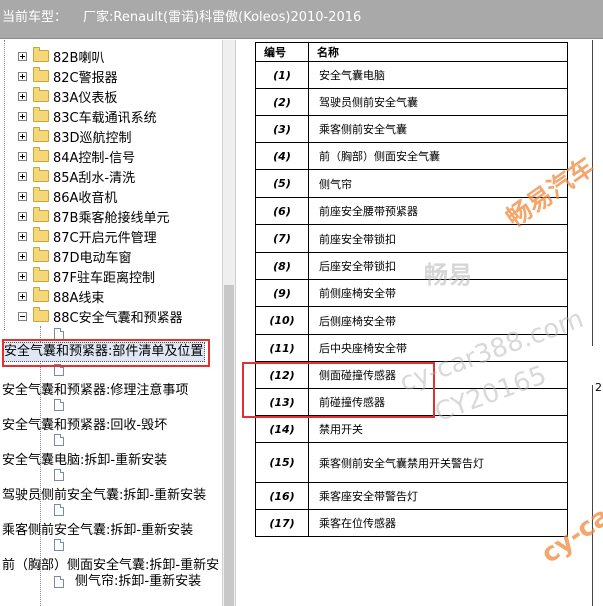 This screenshot has height=606, width=603. What do you see at coordinates (282, 429) in the screenshot?
I see `part-number: (14)` at bounding box center [282, 429].